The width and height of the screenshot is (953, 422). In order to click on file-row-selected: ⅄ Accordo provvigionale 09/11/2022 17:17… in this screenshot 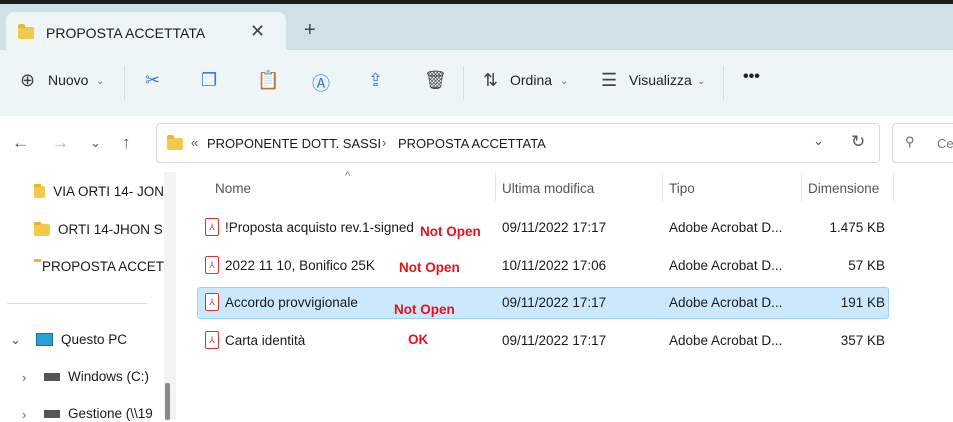, I will do `click(543, 303)`.